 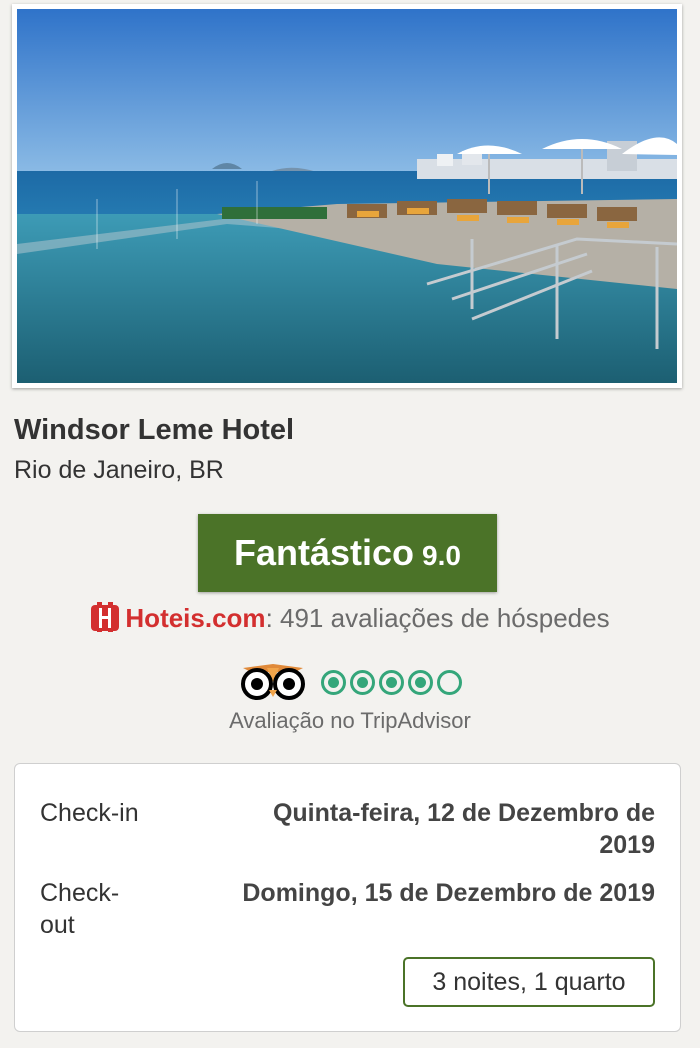 I want to click on rating-bubble-empty, so click(x=449, y=682).